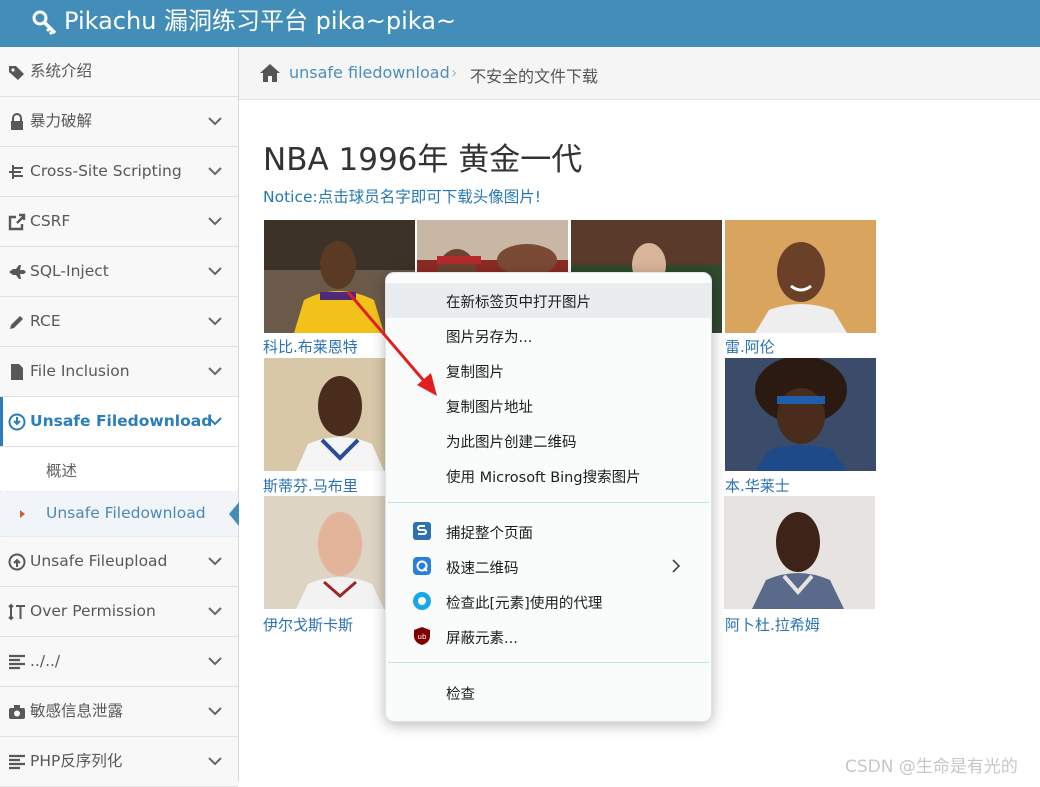 This screenshot has width=1040, height=787. Describe the element at coordinates (676, 566) in the screenshot. I see `chevron-right-icon` at that location.